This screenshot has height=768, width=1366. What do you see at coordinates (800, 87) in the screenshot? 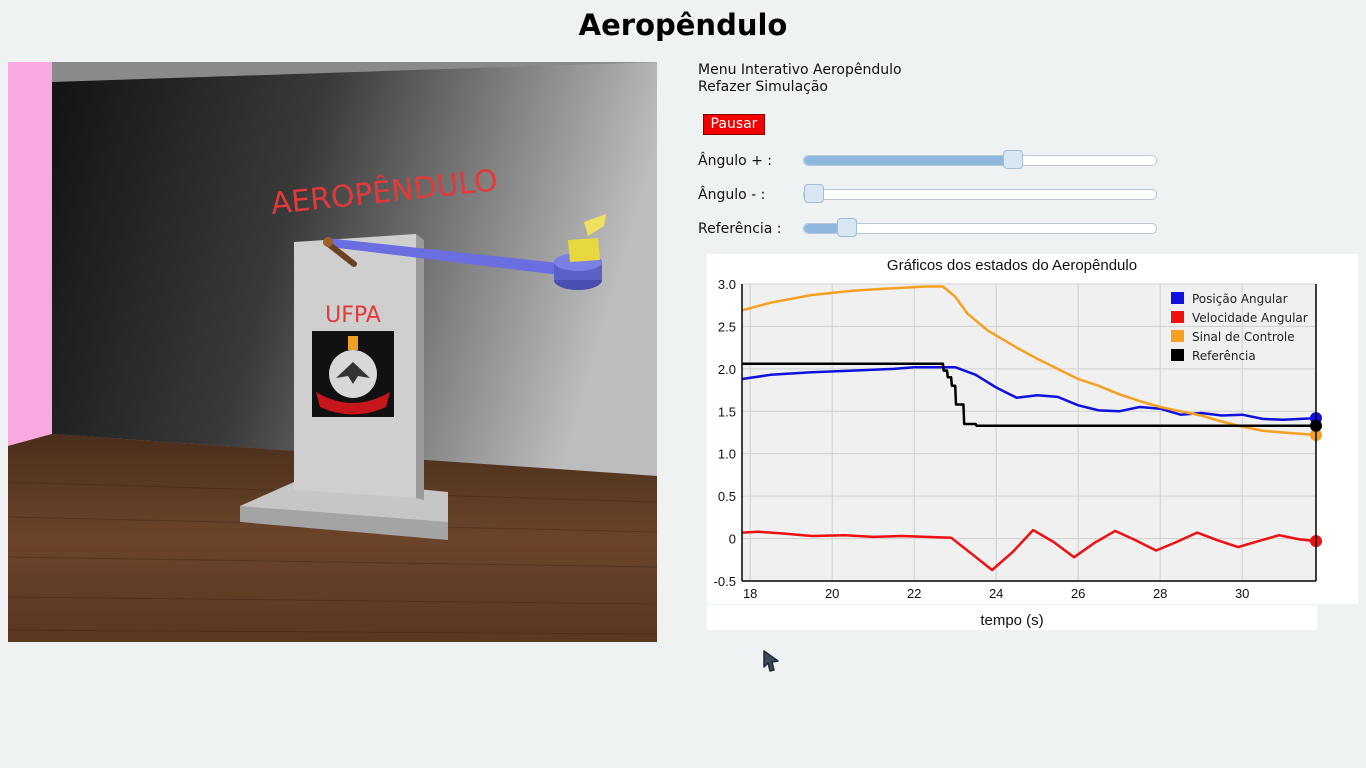
I see `redo-simulation-link: Refazer Simulação` at bounding box center [800, 87].